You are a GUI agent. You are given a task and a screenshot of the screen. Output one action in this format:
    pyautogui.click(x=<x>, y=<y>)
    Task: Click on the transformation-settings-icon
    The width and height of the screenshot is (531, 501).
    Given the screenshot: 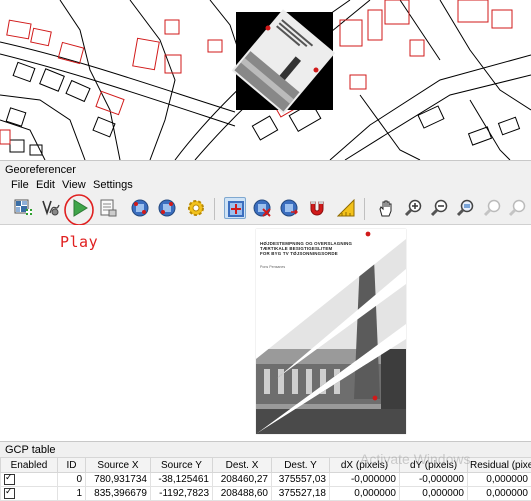 What is the action you would take?
    pyautogui.click(x=51, y=208)
    